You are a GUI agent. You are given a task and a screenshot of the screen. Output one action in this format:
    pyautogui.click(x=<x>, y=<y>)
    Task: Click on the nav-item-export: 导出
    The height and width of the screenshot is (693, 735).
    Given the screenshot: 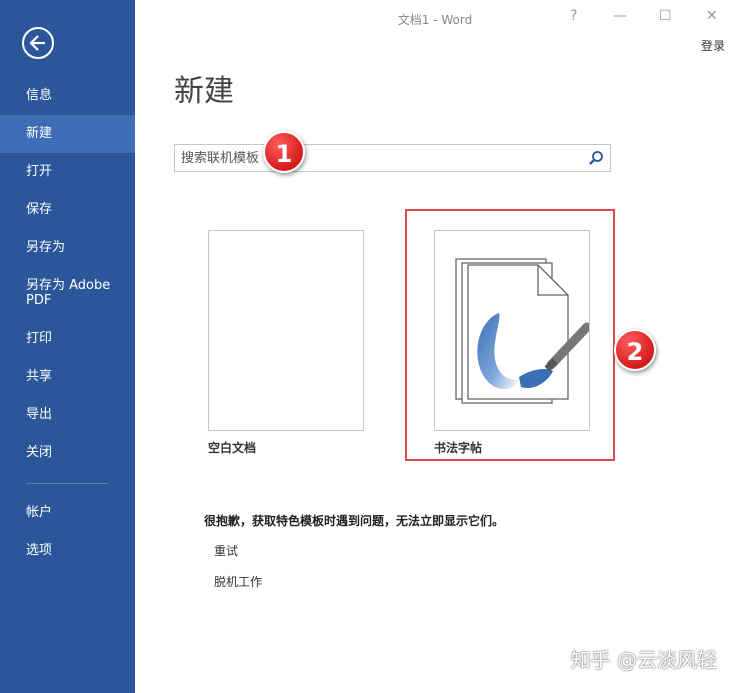 What is the action you would take?
    pyautogui.click(x=67, y=415)
    